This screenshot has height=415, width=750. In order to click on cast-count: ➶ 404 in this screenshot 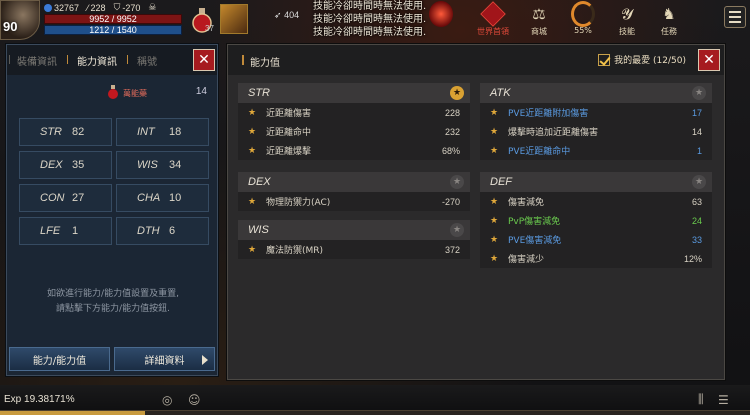, I will do `click(287, 15)`.